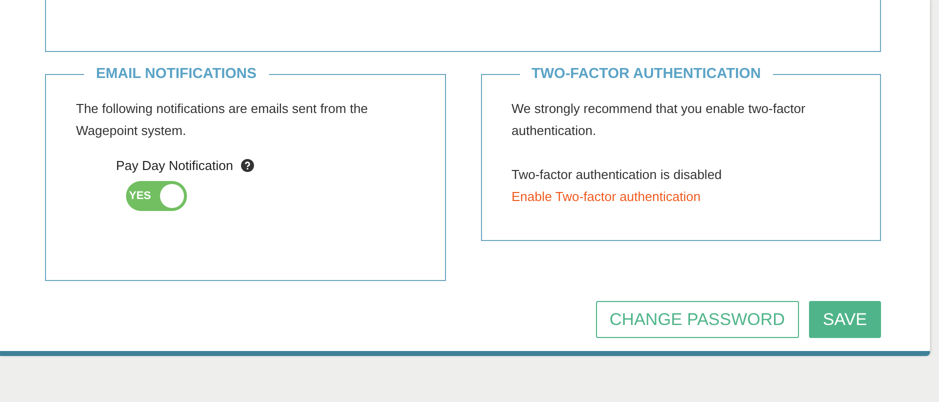 This screenshot has height=402, width=939. I want to click on save-button: SAVE, so click(844, 319).